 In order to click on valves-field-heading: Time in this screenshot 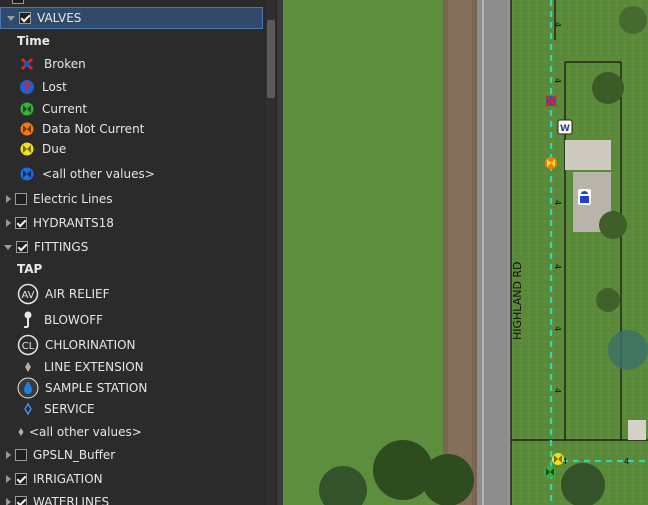, I will do `click(33, 41)`.